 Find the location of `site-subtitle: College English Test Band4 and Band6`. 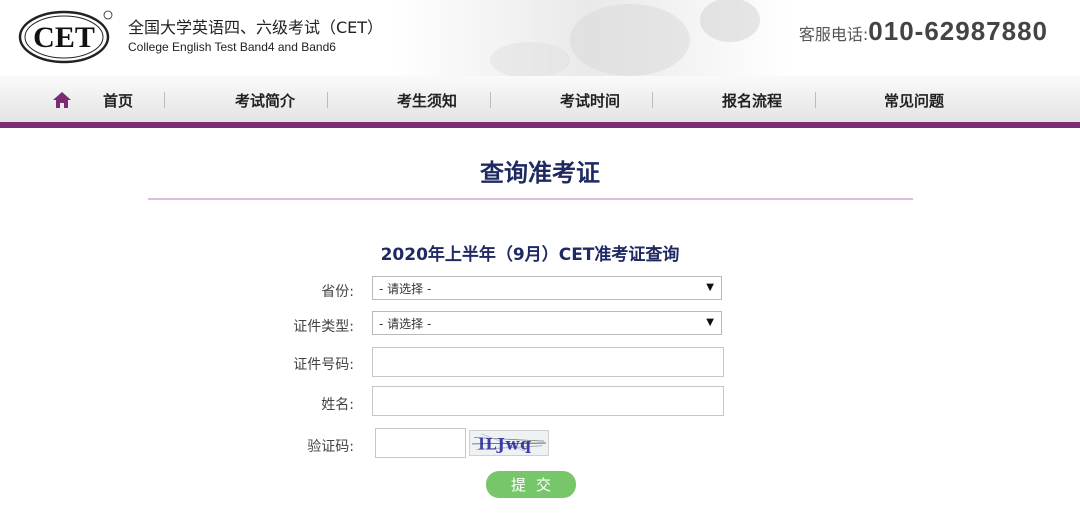

site-subtitle: College English Test Band4 and Band6 is located at coordinates (232, 47).